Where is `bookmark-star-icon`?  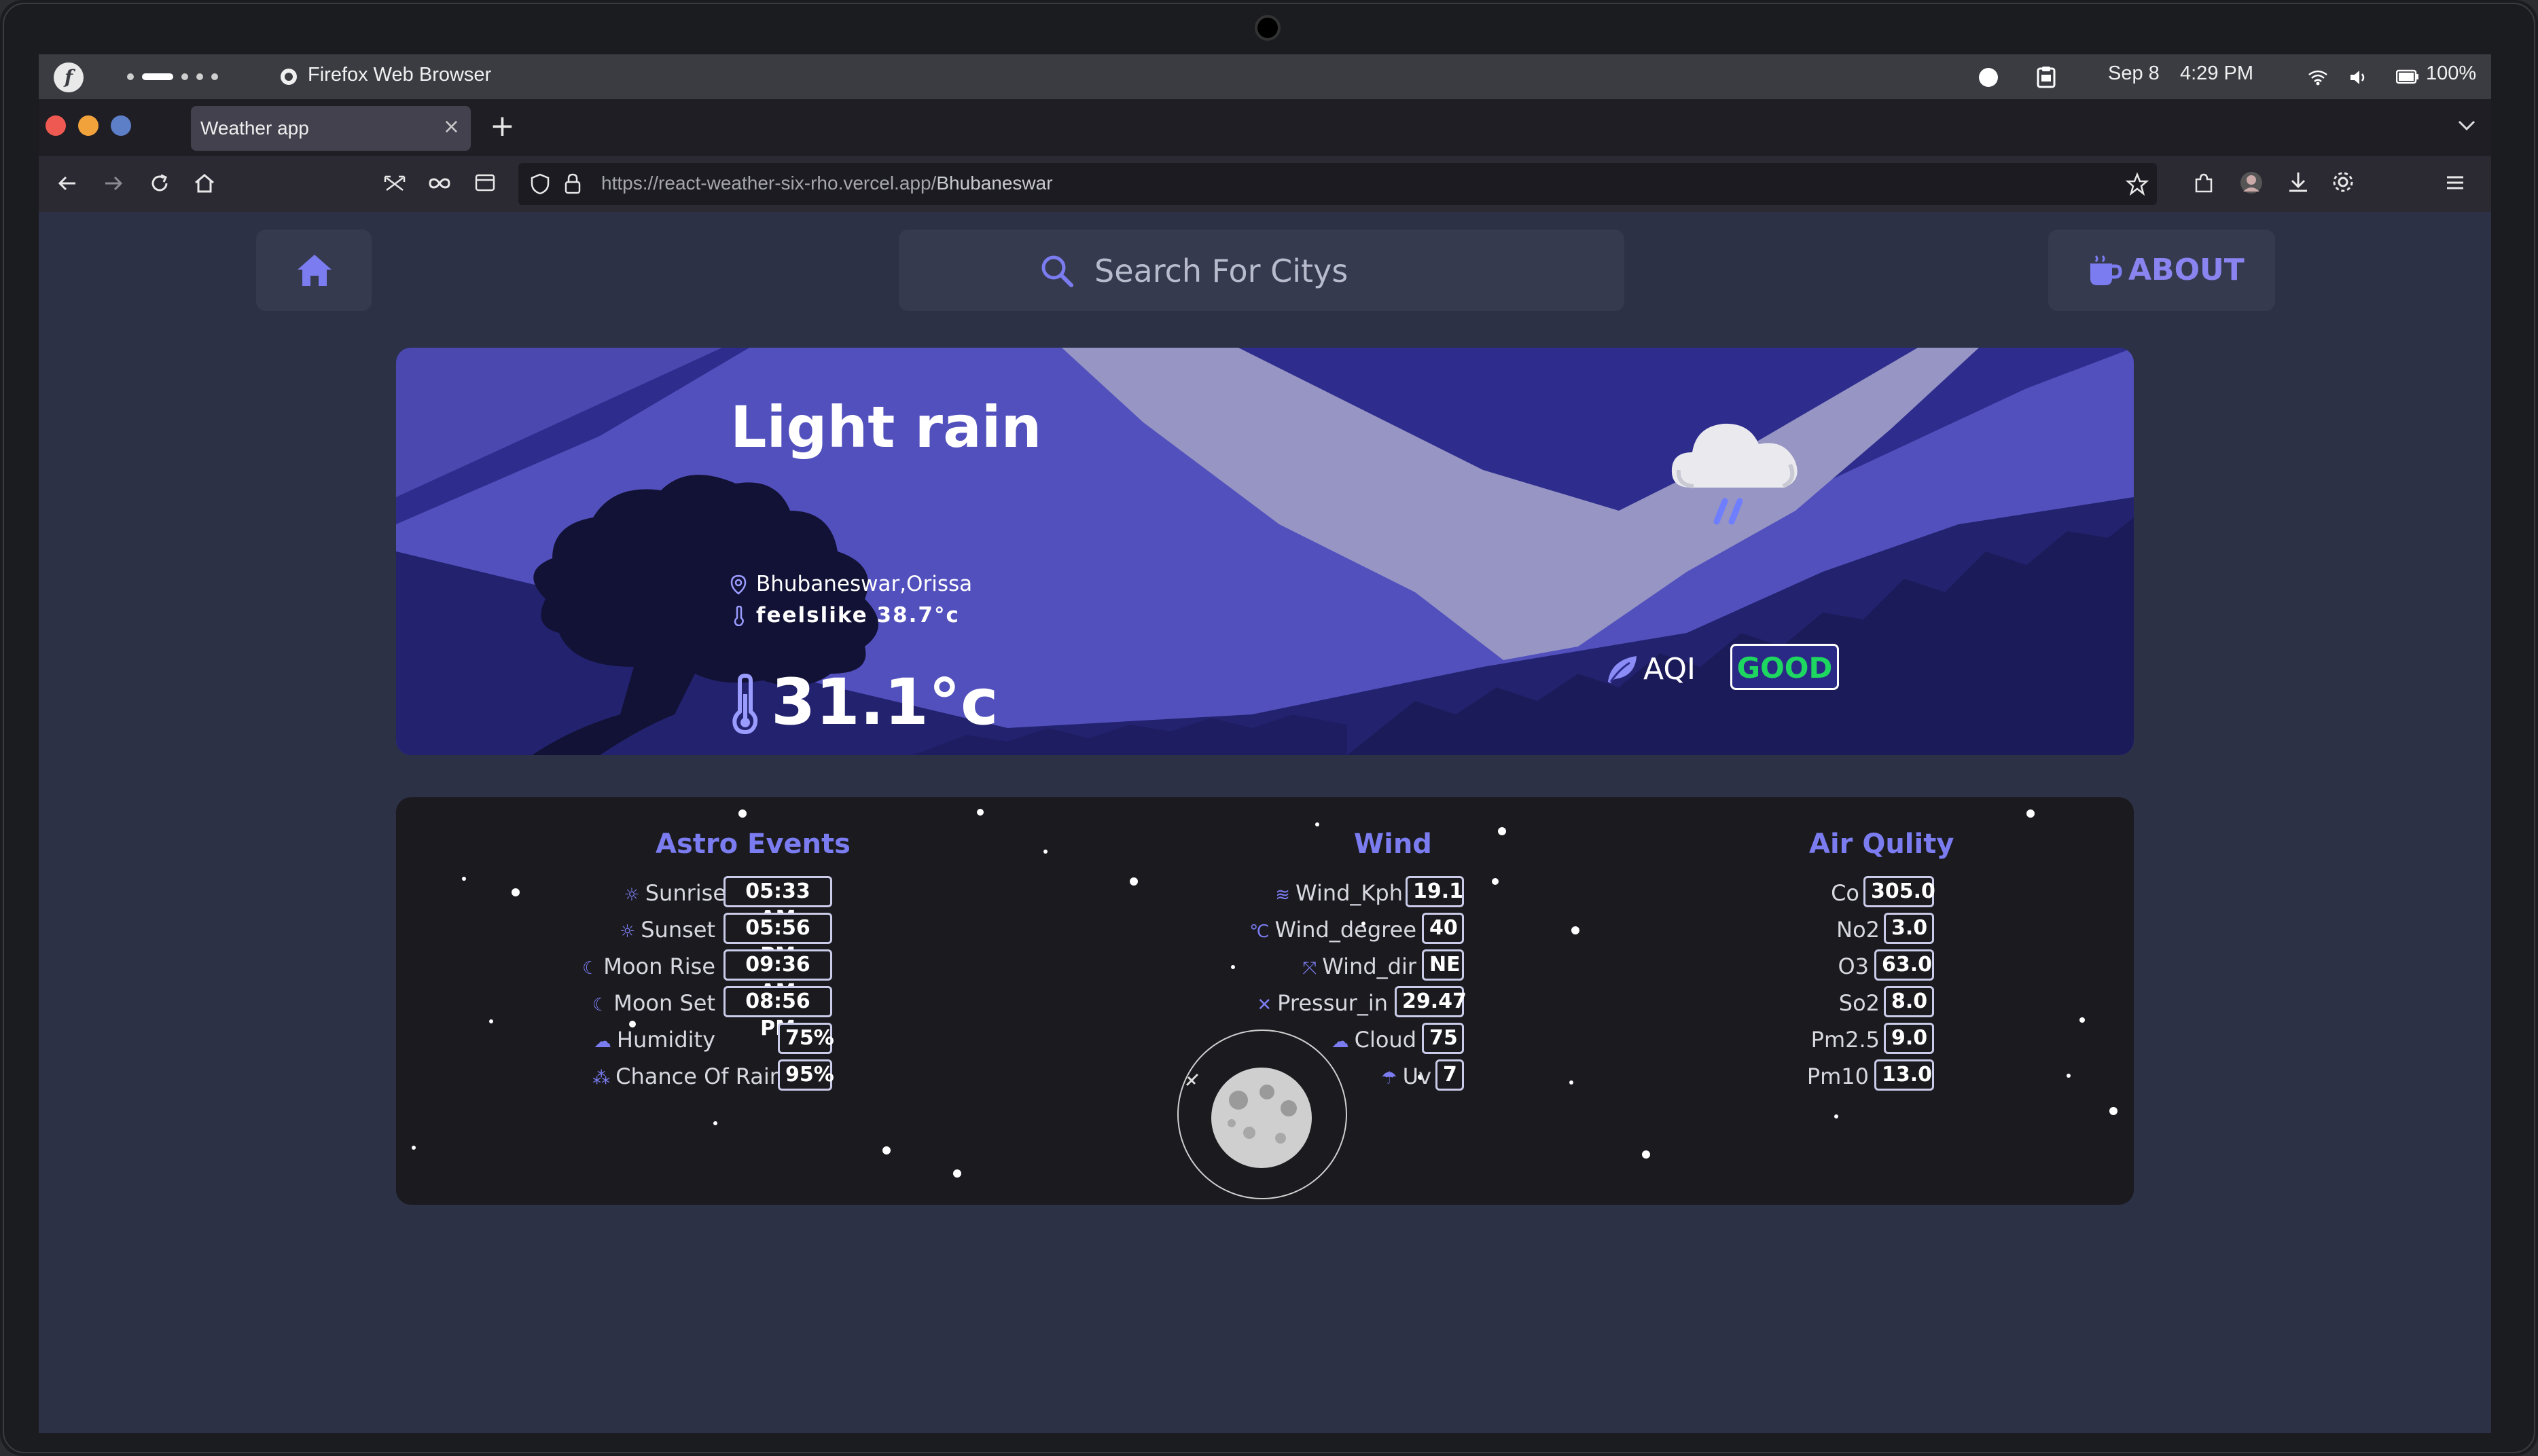 bookmark-star-icon is located at coordinates (2137, 184).